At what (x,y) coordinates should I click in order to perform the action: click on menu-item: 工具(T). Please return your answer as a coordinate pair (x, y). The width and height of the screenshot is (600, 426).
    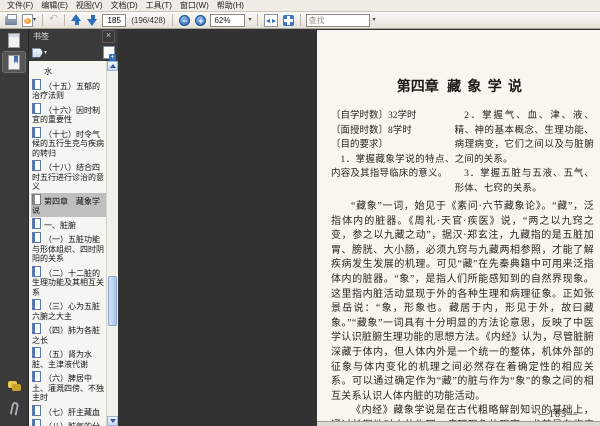
    Looking at the image, I should click on (159, 5).